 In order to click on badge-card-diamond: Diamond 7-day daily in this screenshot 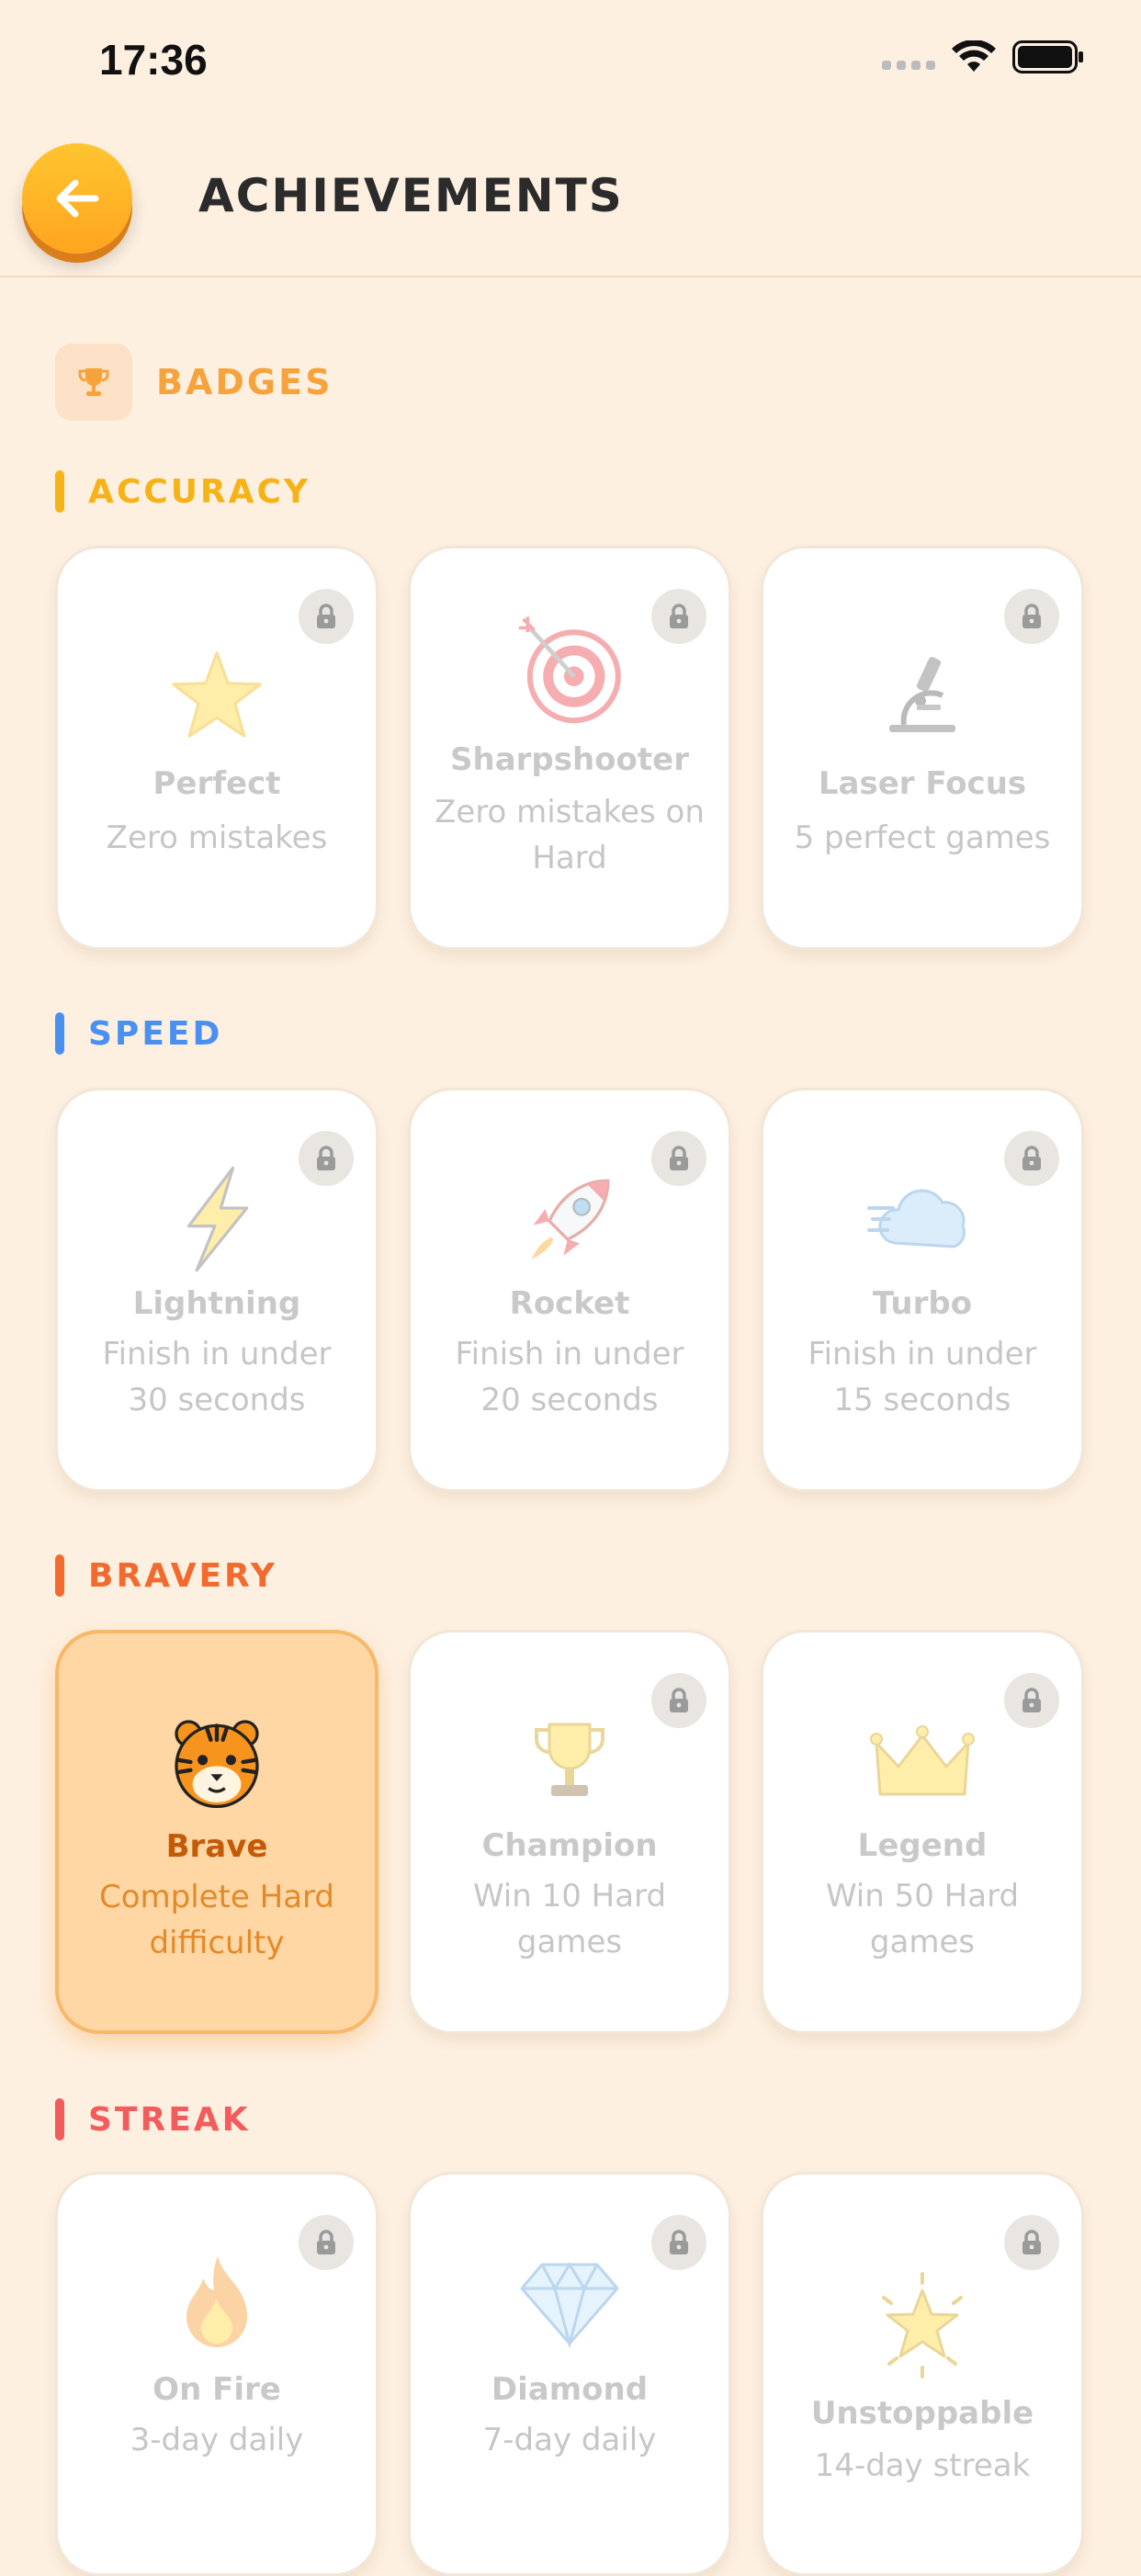, I will do `click(569, 2374)`.